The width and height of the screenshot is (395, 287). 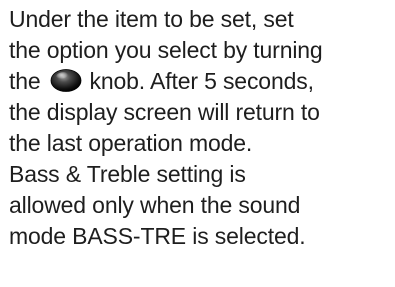 I want to click on text-line-with-knob: the knob. After 5 seconds,, so click(x=202, y=81).